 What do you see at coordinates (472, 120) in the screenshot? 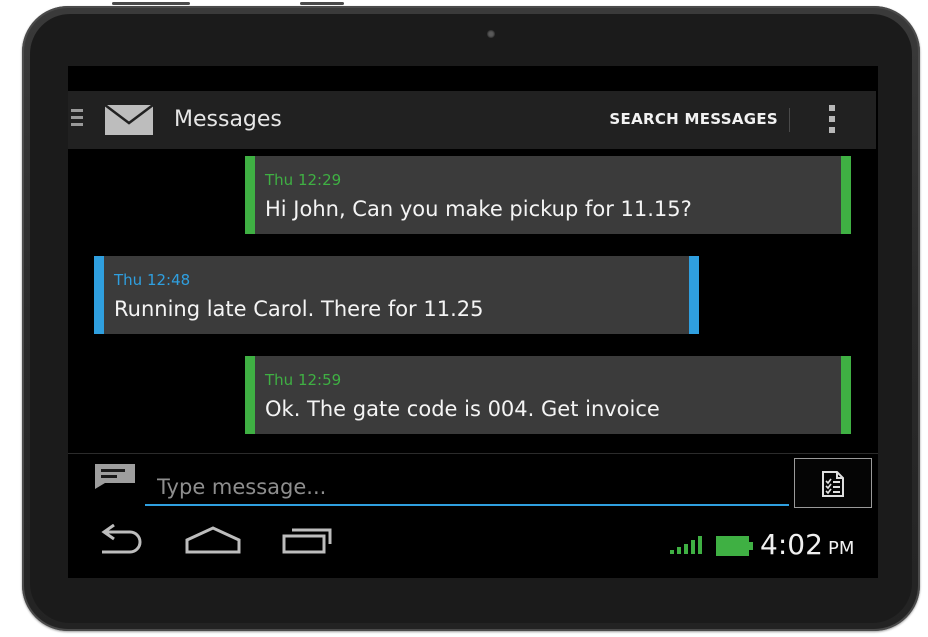
I see `action-bar: Messages SEARCH MESSAGES` at bounding box center [472, 120].